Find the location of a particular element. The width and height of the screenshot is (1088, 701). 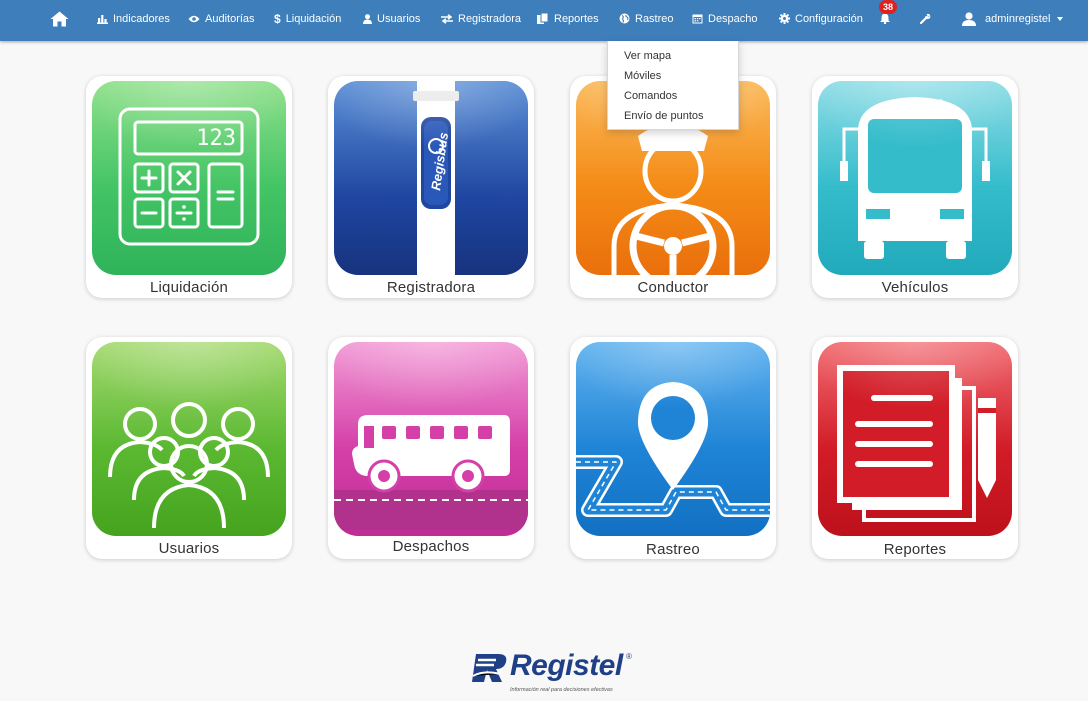

nav-auditorias: Auditorías is located at coordinates (221, 18).